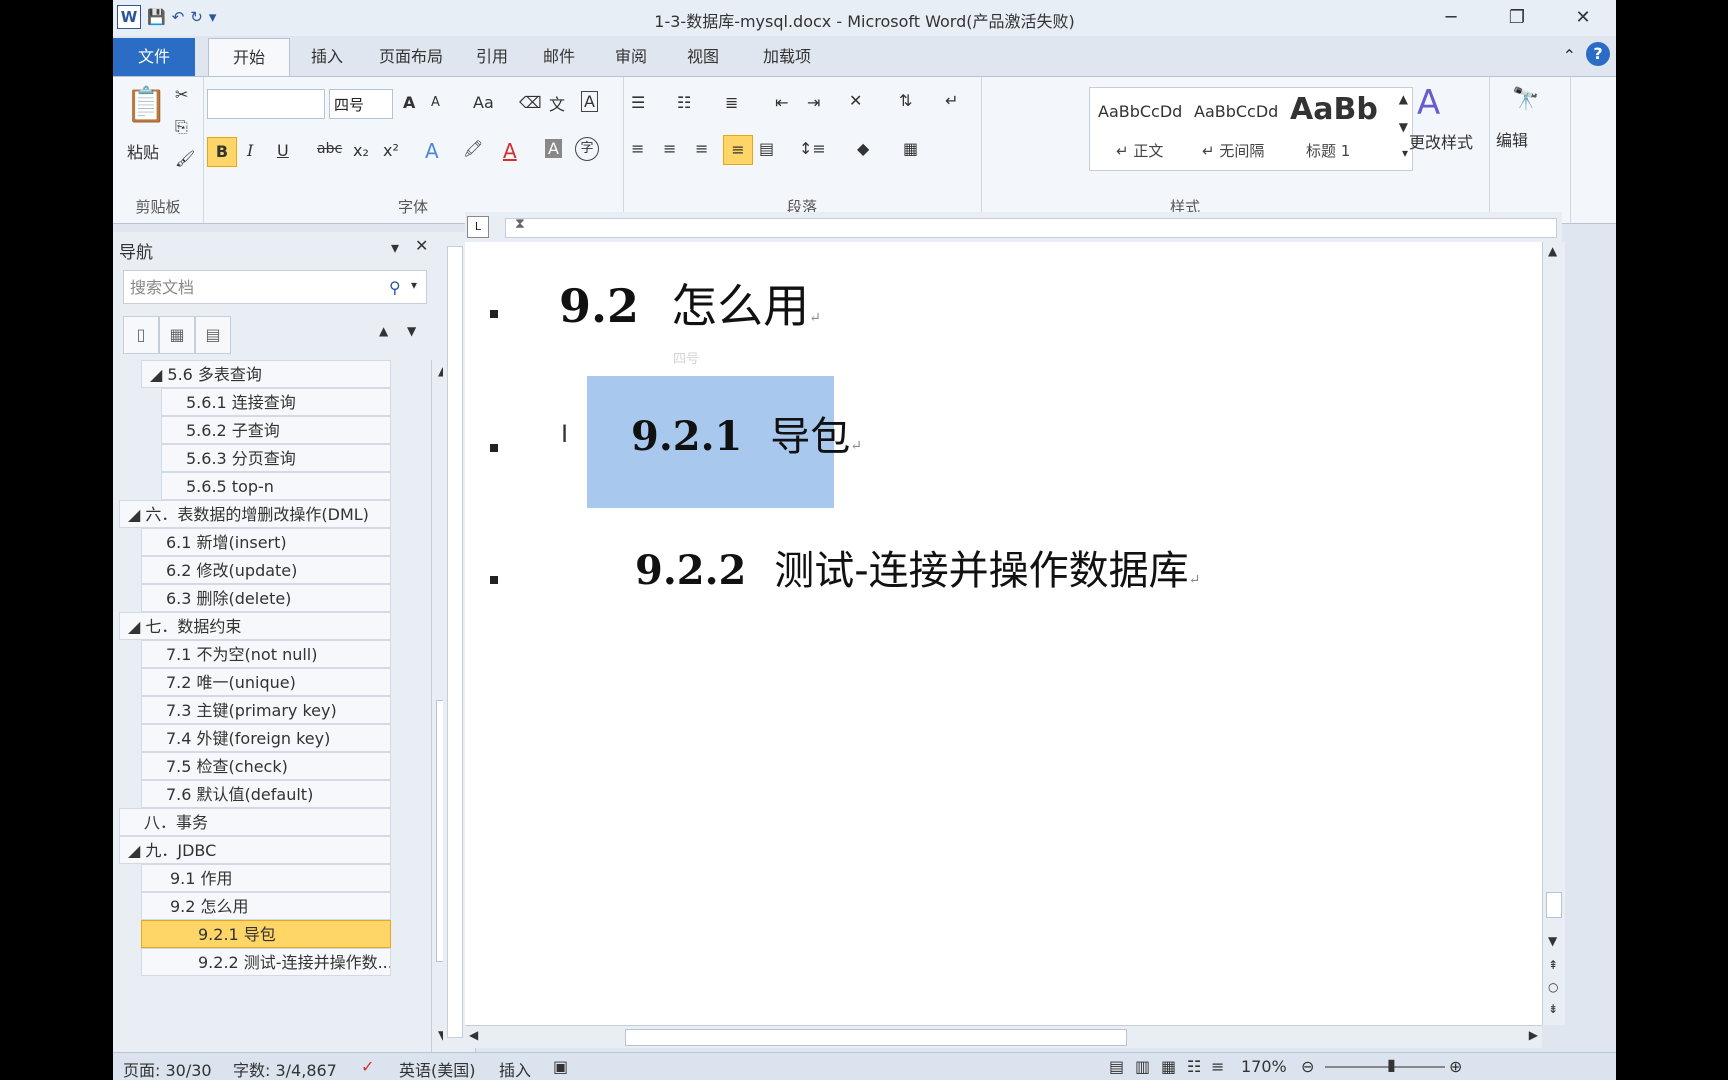 This screenshot has width=1728, height=1080. Describe the element at coordinates (812, 148) in the screenshot. I see `line-spacing-icon: ↕≡` at that location.